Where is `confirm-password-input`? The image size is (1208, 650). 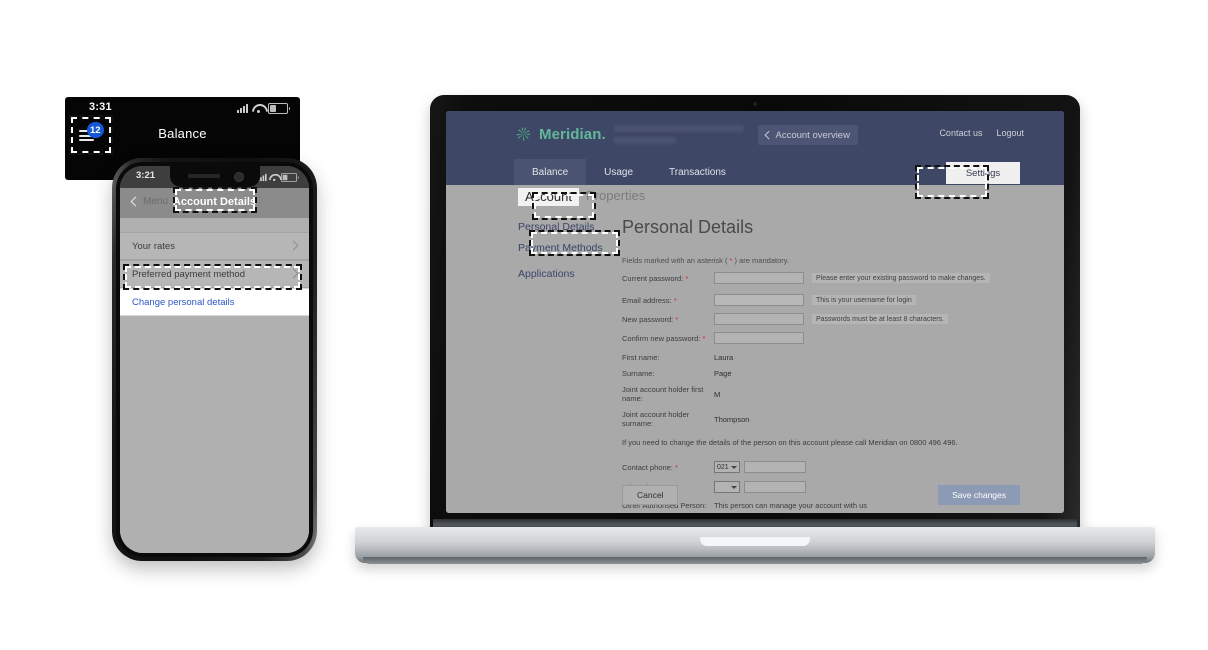
confirm-password-input is located at coordinates (759, 338).